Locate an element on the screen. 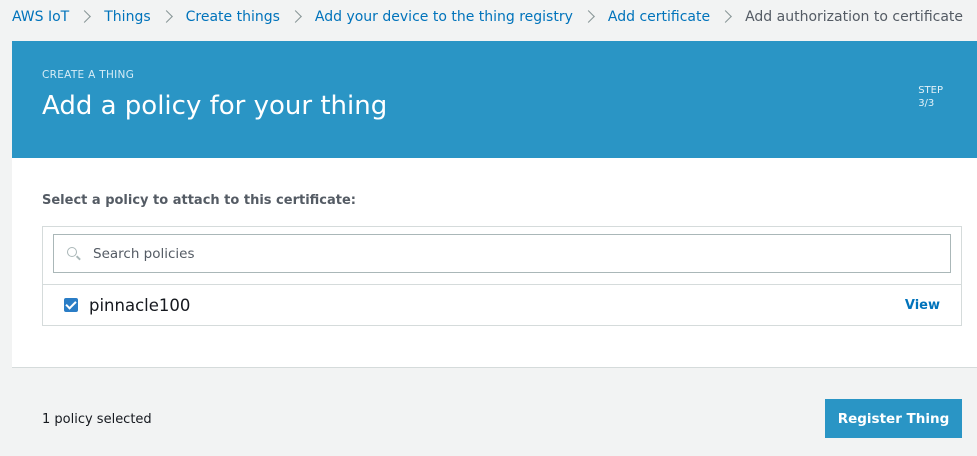 The image size is (977, 456). register-thing-button: Register Thing is located at coordinates (893, 418).